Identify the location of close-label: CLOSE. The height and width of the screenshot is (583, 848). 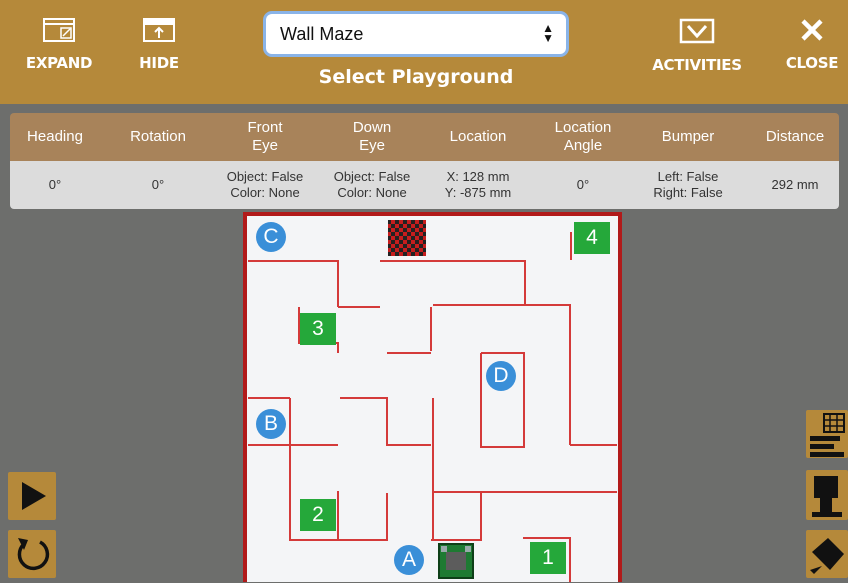
(812, 63).